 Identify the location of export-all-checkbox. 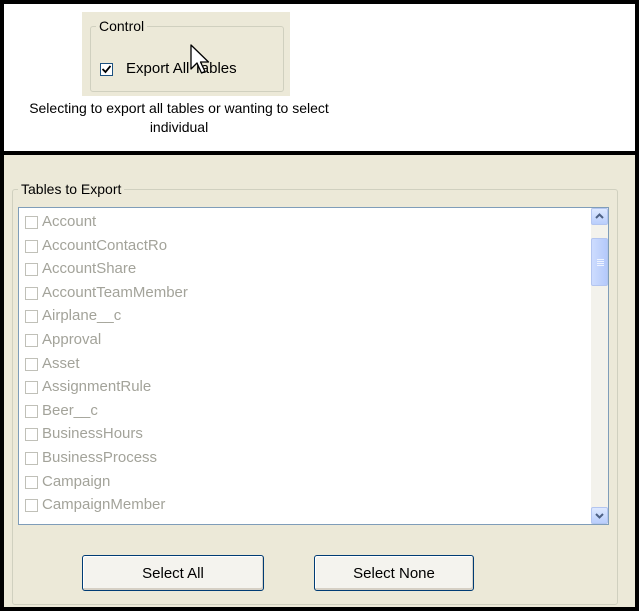
(106, 69).